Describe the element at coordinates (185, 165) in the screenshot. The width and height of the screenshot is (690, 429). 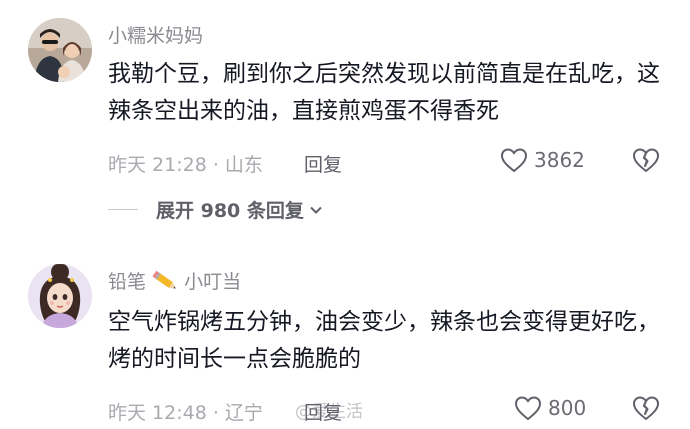
I see `time-location: 昨天 21:28 · 山东` at that location.